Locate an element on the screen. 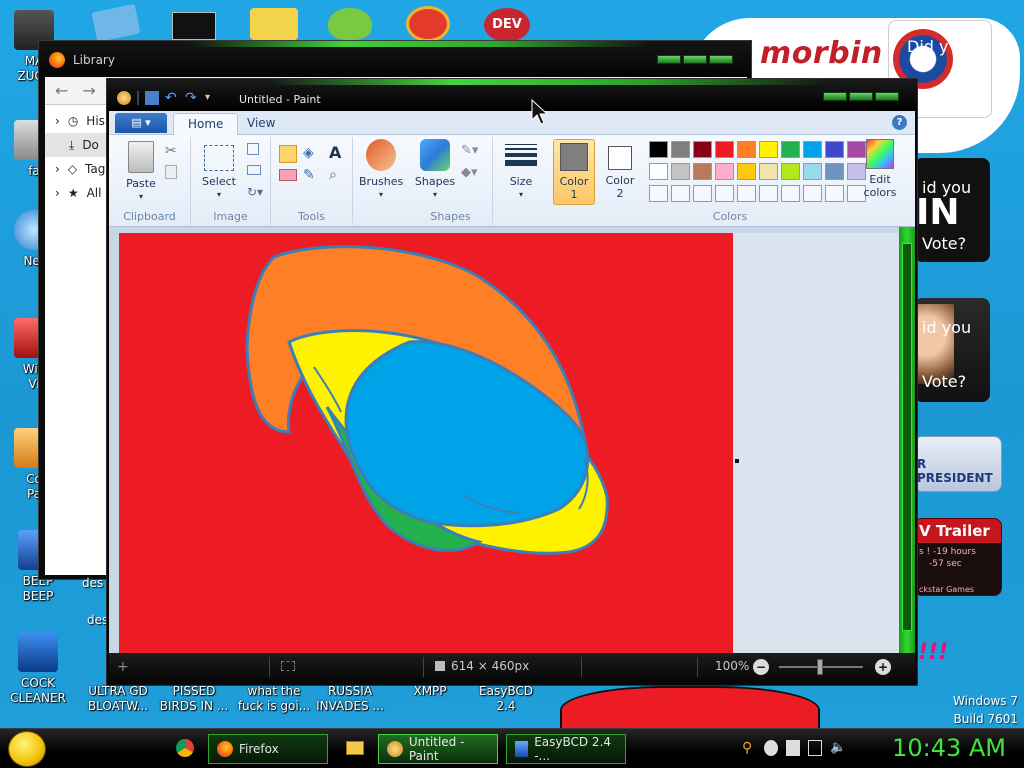 This screenshot has height=768, width=1024. magnifier-icon: ⌕ is located at coordinates (338, 176).